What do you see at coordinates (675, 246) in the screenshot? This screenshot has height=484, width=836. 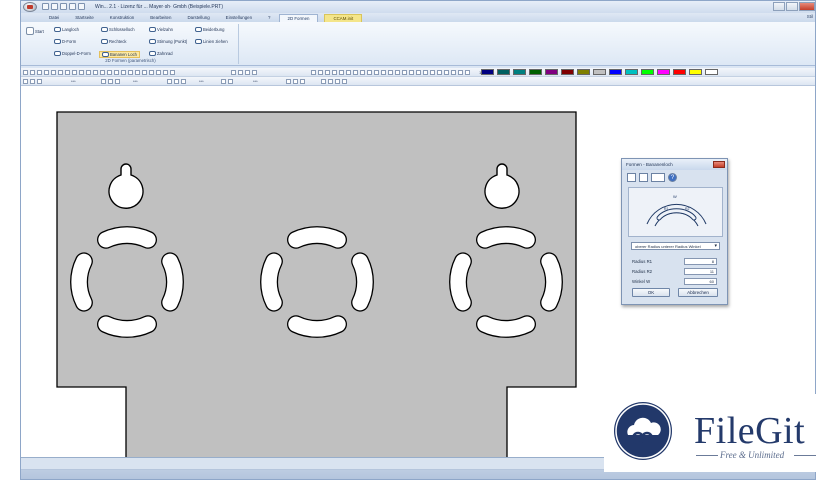 I see `parameter-mode-dropdown: oberer Radius unterer Radius Winkel` at bounding box center [675, 246].